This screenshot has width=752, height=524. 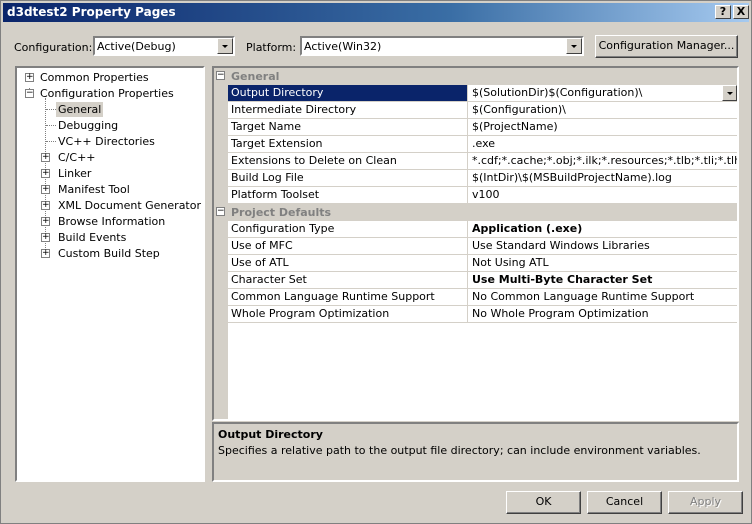 I want to click on property-row-platform-toolset: Platform Toolset v100, so click(x=482, y=195).